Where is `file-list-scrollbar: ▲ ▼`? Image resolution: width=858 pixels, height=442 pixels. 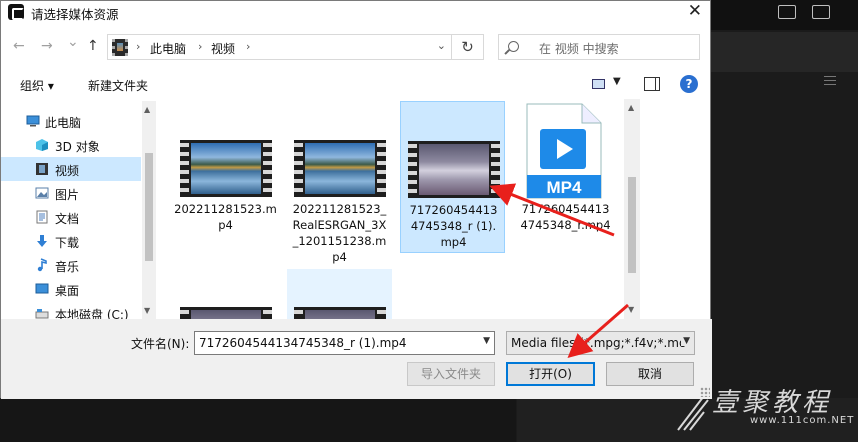
file-list-scrollbar: ▲ ▼ is located at coordinates (632, 209).